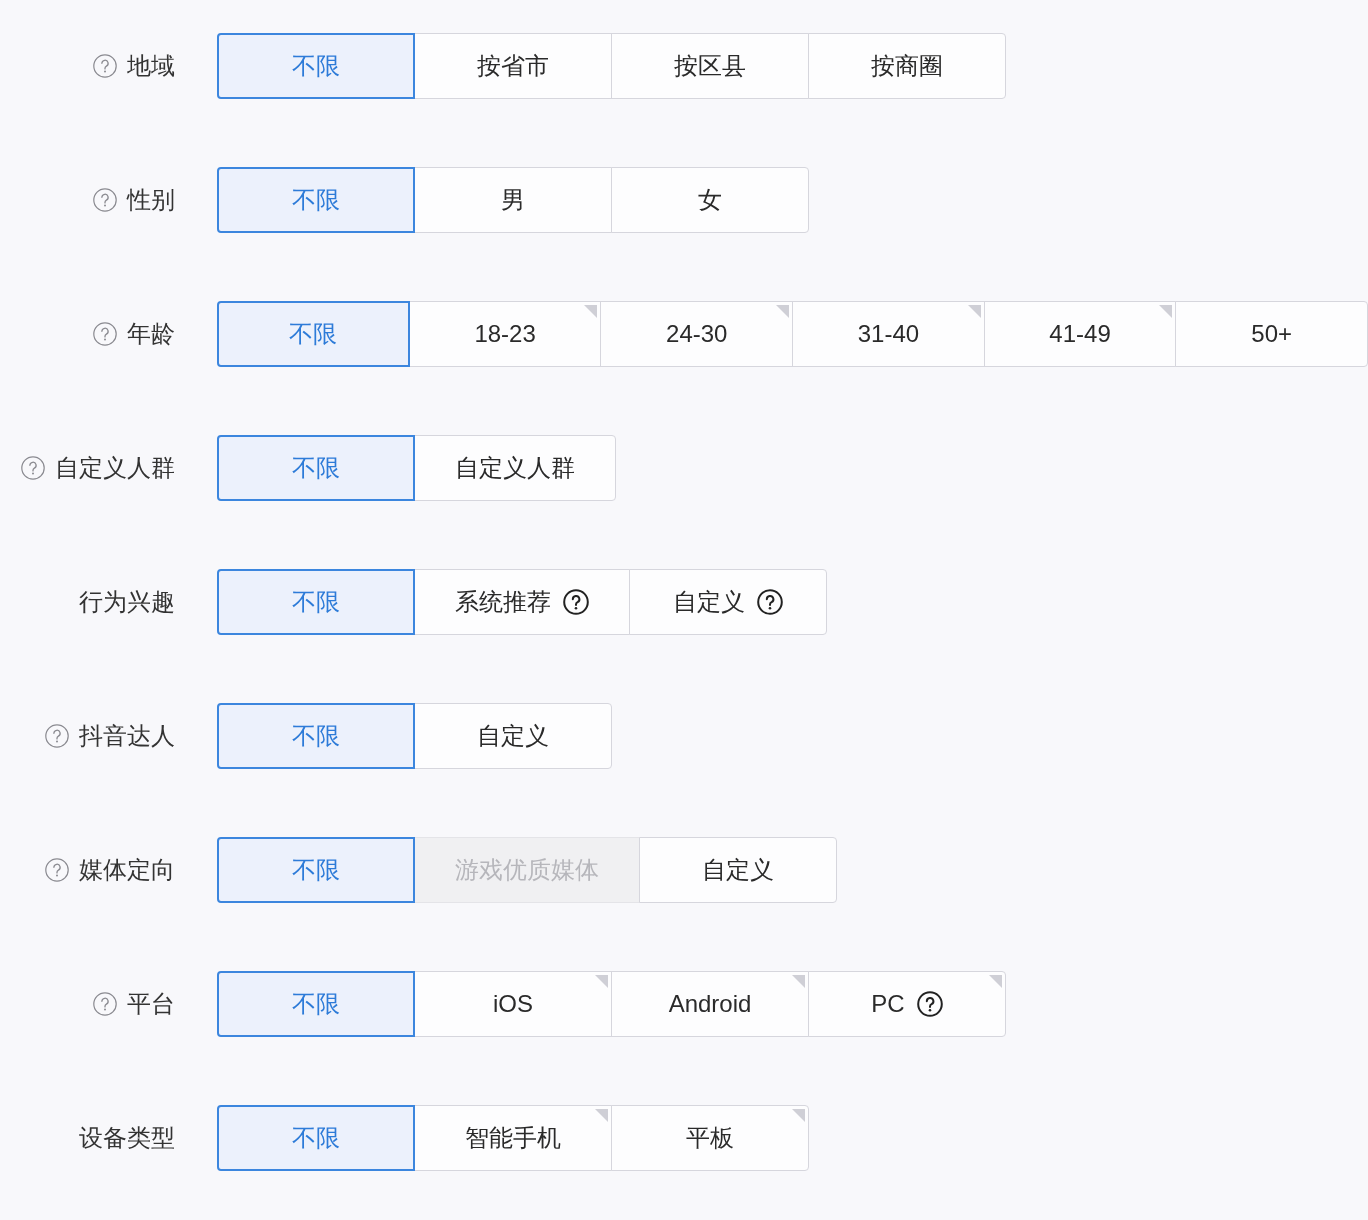 Image resolution: width=1368 pixels, height=1220 pixels. I want to click on option-button: Android, so click(710, 1004).